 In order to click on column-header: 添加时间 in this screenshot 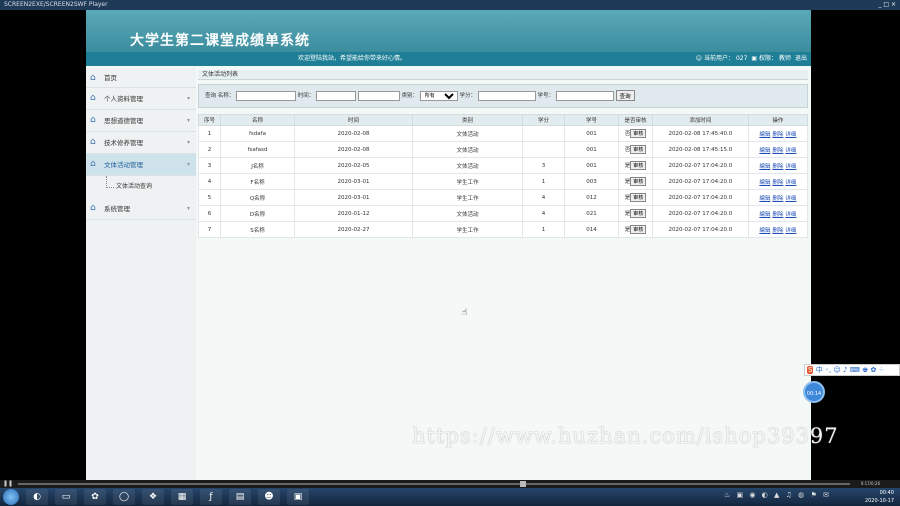, I will do `click(700, 120)`.